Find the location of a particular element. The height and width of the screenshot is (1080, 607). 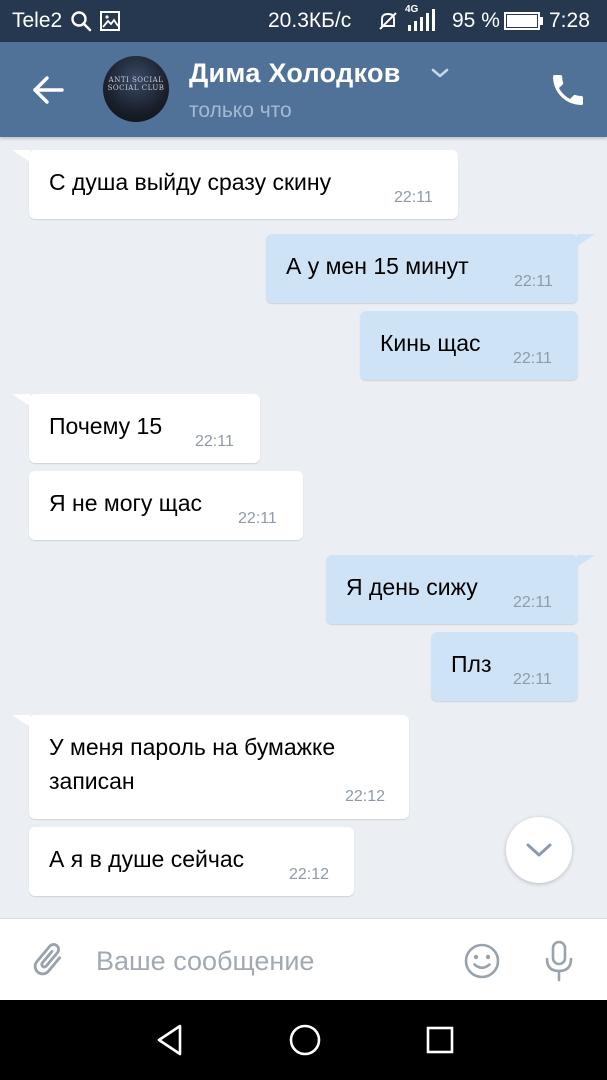

carrier-label: Tele2 is located at coordinates (37, 20).